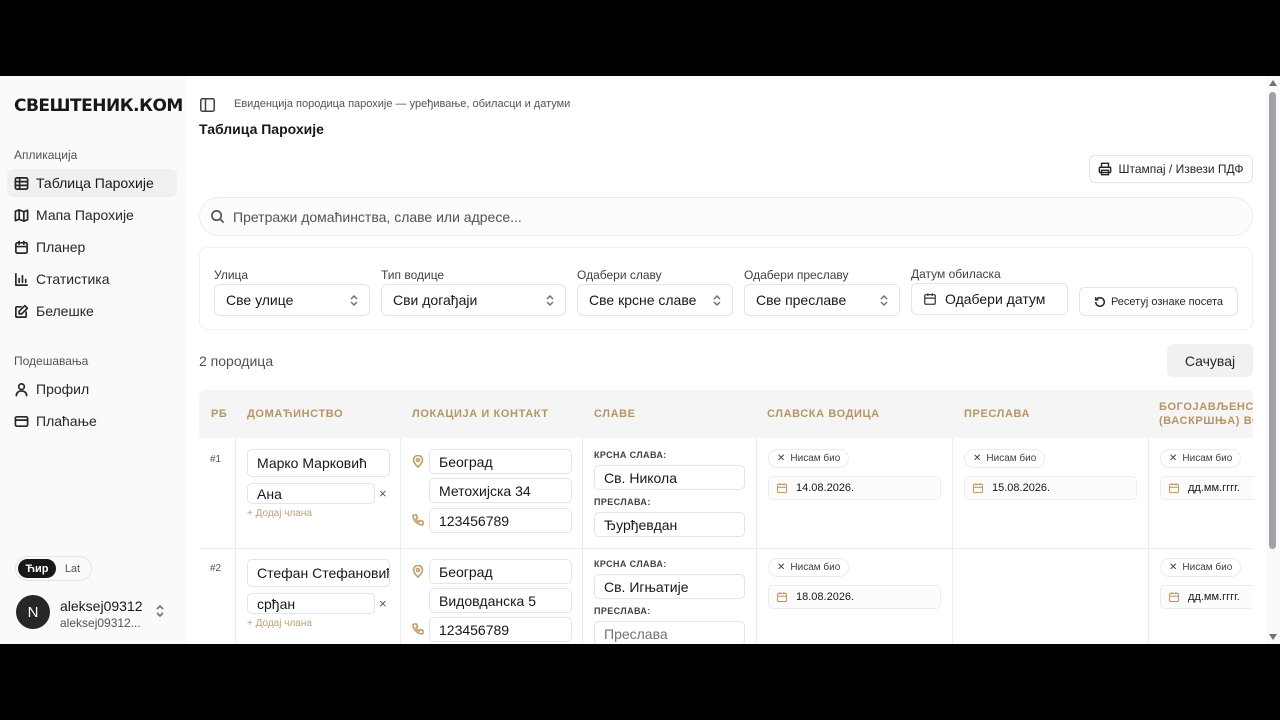 Image resolution: width=1280 pixels, height=720 pixels. What do you see at coordinates (480, 414) in the screenshot?
I see `col-header-location: ЛОКАЦИЈА И КОНТАКТ` at bounding box center [480, 414].